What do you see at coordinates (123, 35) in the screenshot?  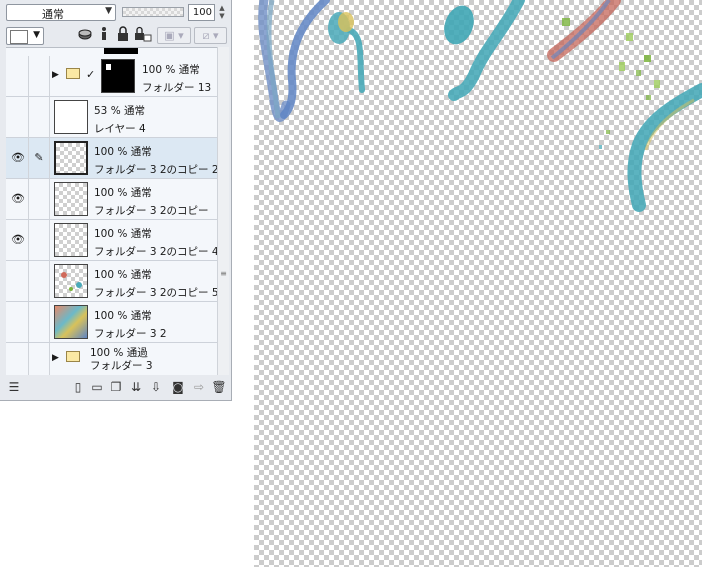 I see `lock-icon` at bounding box center [123, 35].